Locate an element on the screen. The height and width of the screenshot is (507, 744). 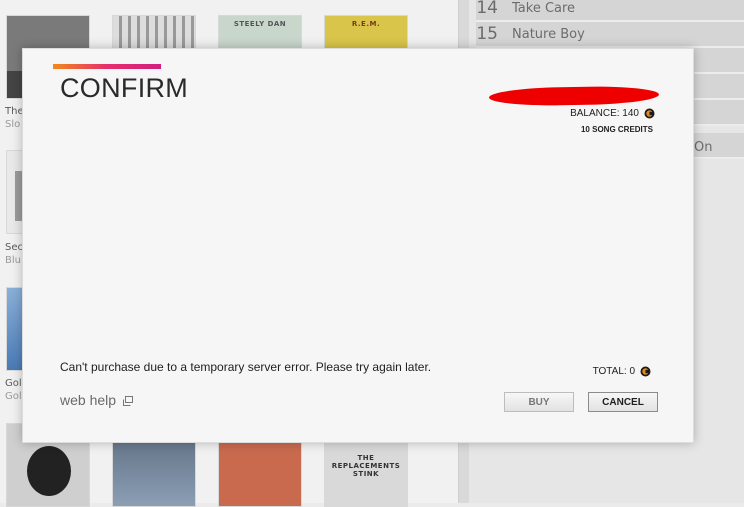
total: TOTAL: 0 is located at coordinates (622, 371).